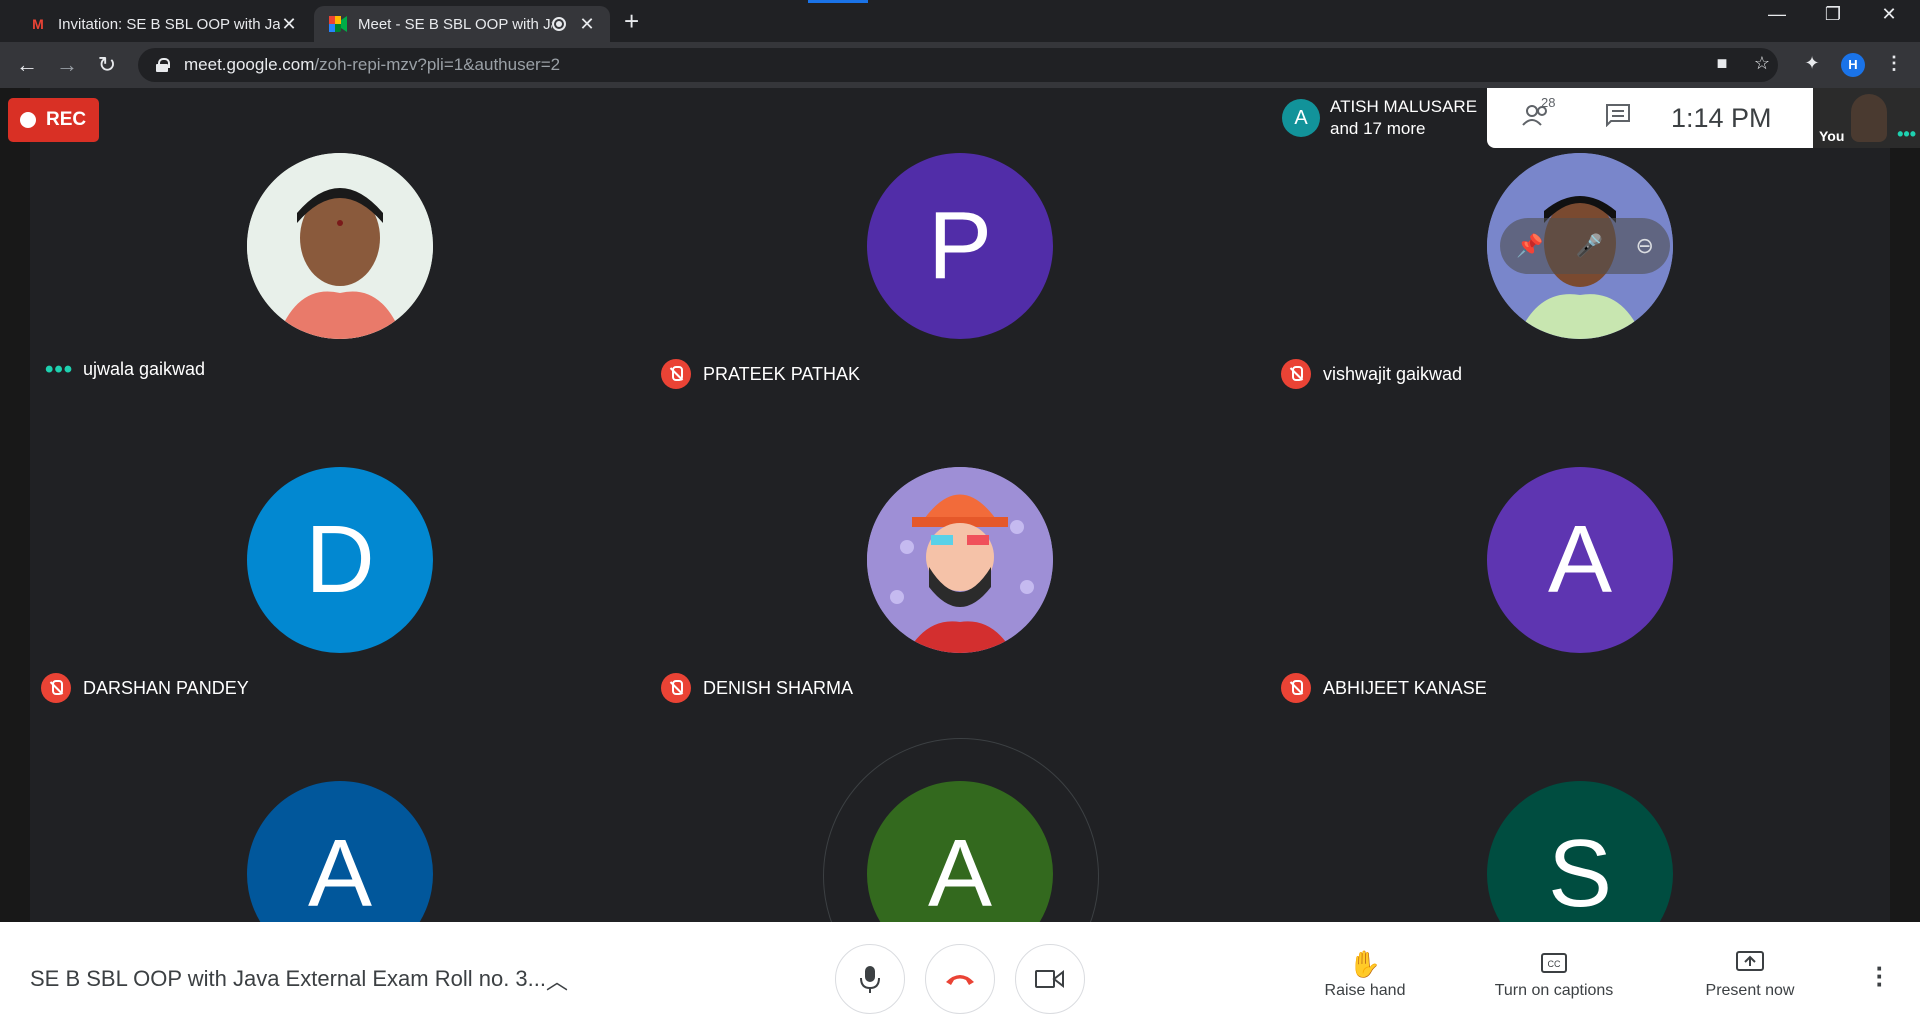 This screenshot has height=1028, width=1920. What do you see at coordinates (1722, 63) in the screenshot?
I see `camera-in-use-icon: ■` at bounding box center [1722, 63].